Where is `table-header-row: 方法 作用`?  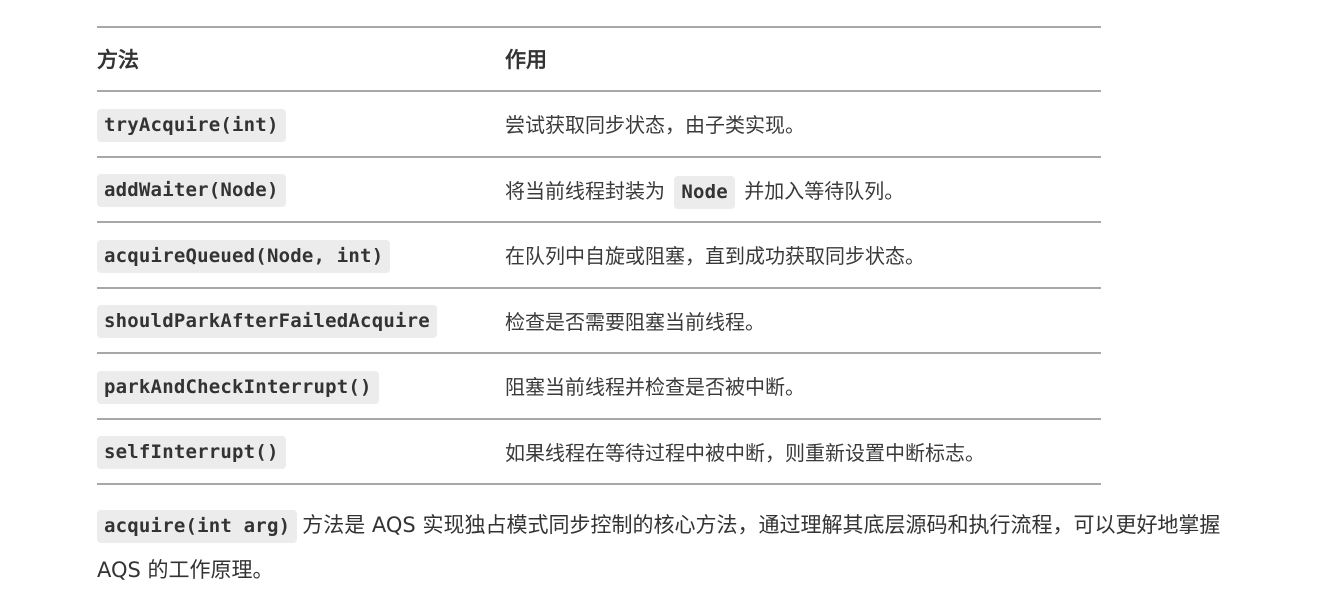
table-header-row: 方法 作用 is located at coordinates (599, 59).